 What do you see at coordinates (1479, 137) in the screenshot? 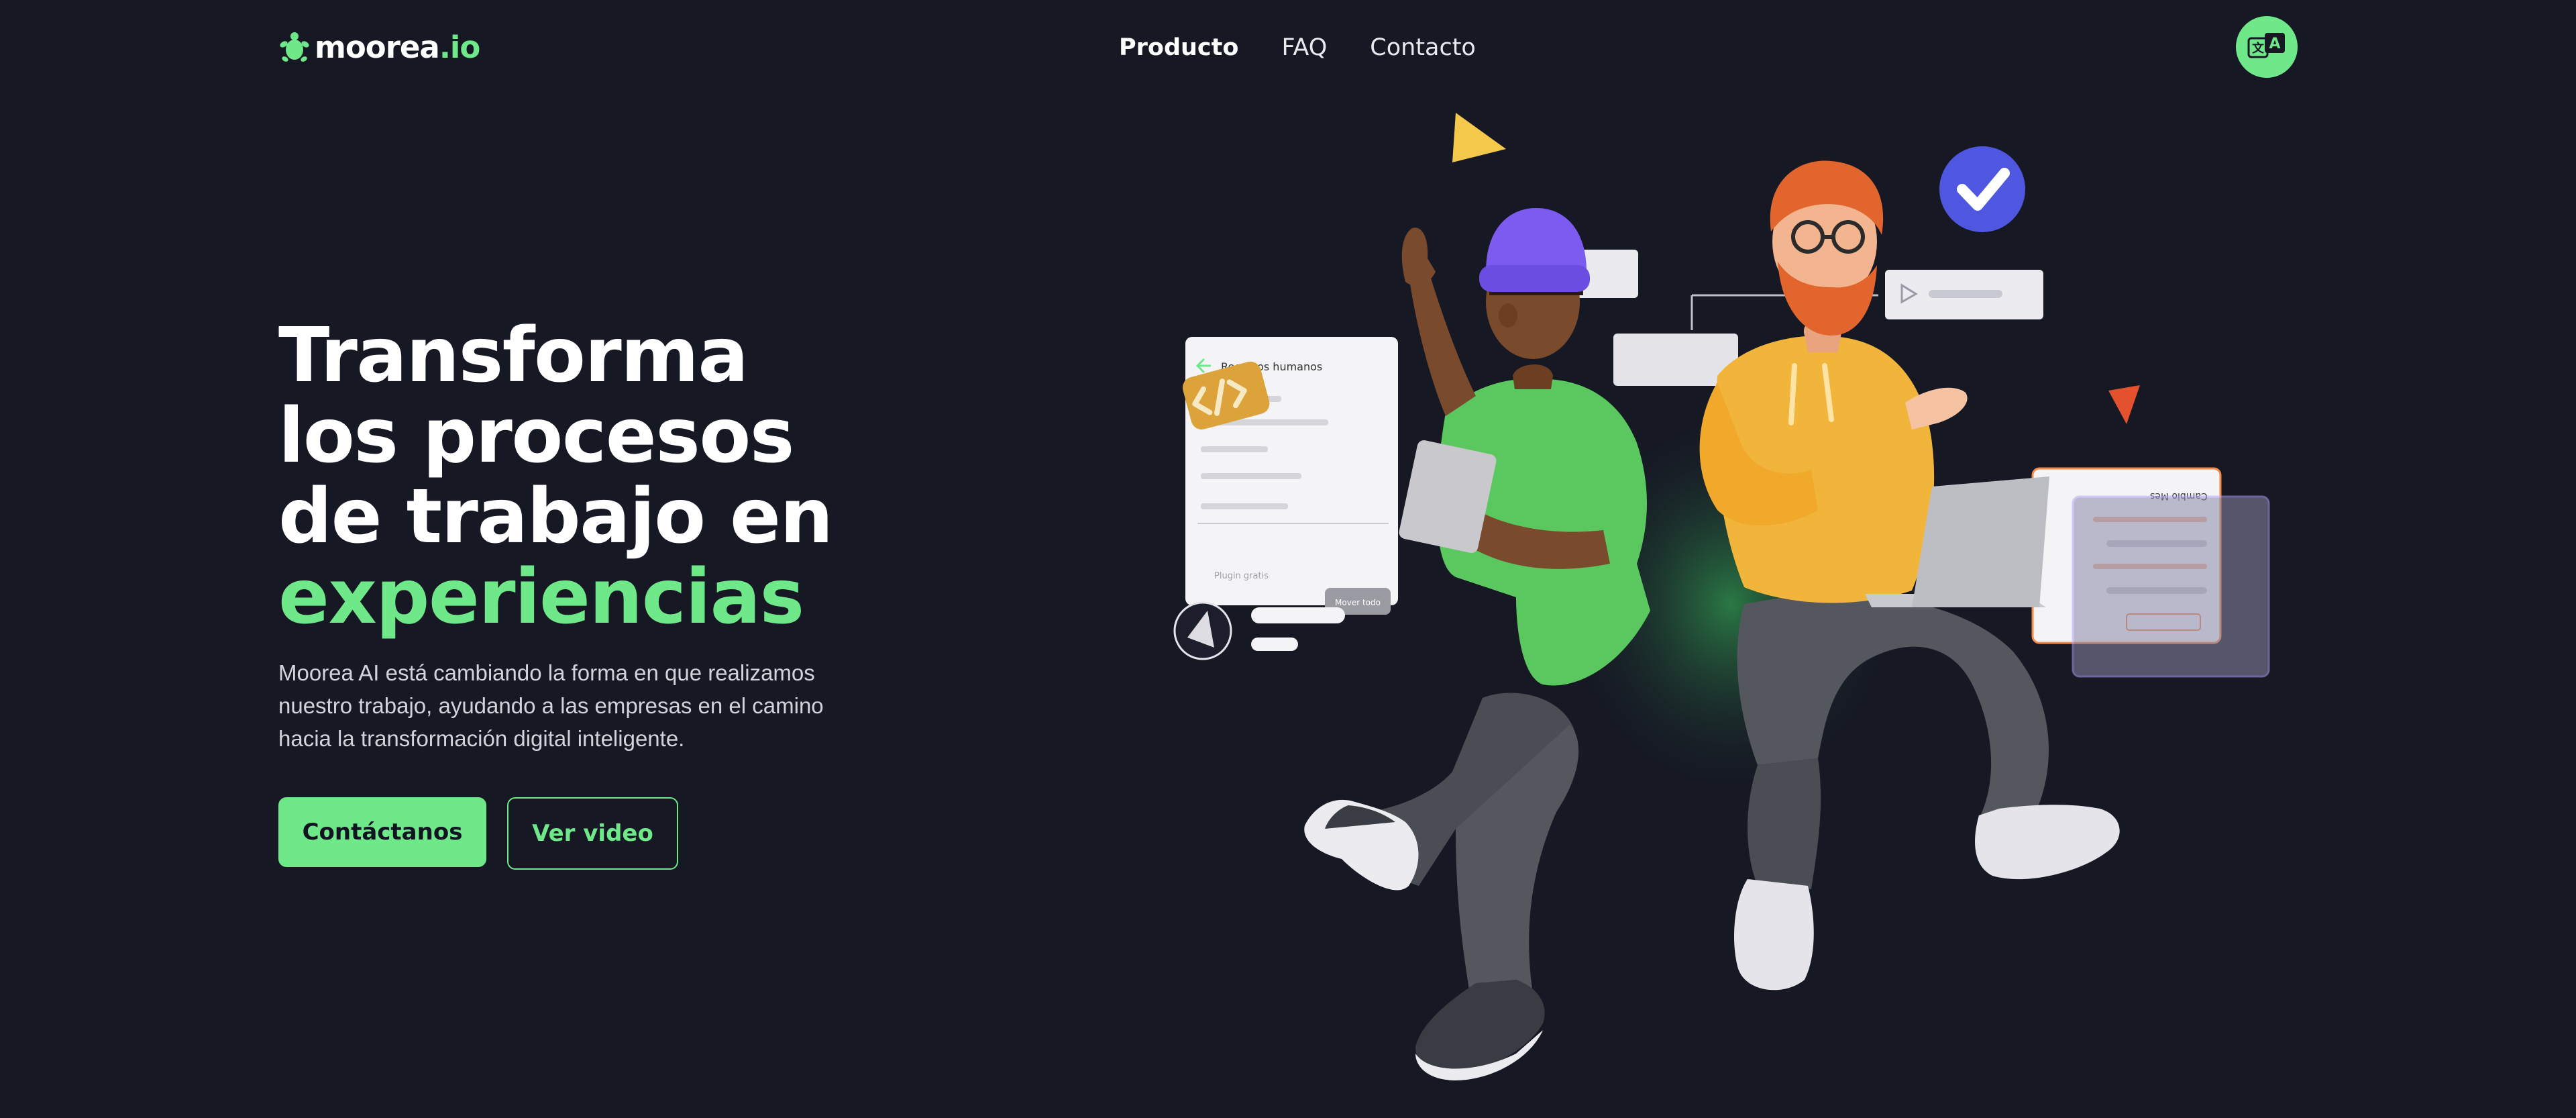
I see `yellow-pyramid-shape` at bounding box center [1479, 137].